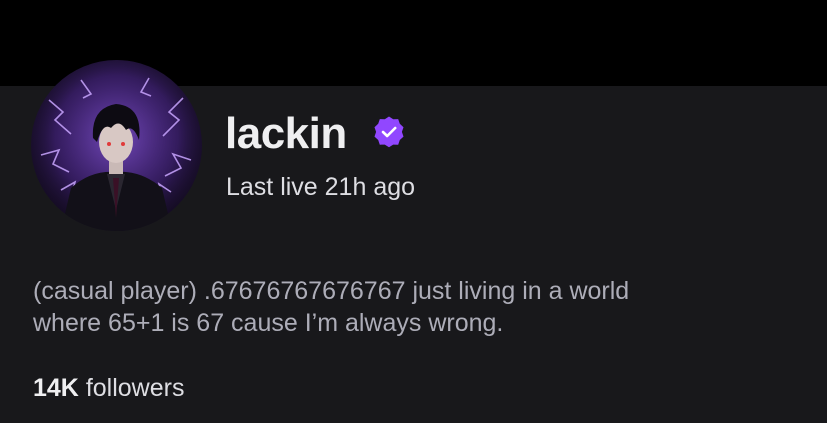 The width and height of the screenshot is (827, 423). What do you see at coordinates (389, 132) in the screenshot?
I see `verified-badge-icon` at bounding box center [389, 132].